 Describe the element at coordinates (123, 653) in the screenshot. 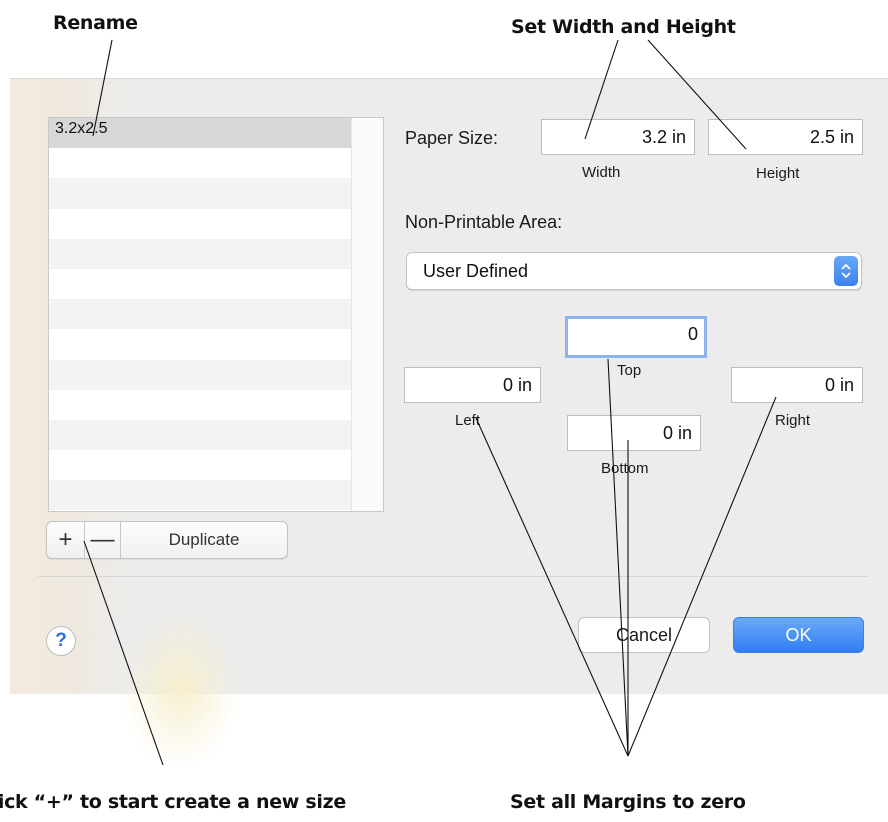

I see `plus-callout-line` at that location.